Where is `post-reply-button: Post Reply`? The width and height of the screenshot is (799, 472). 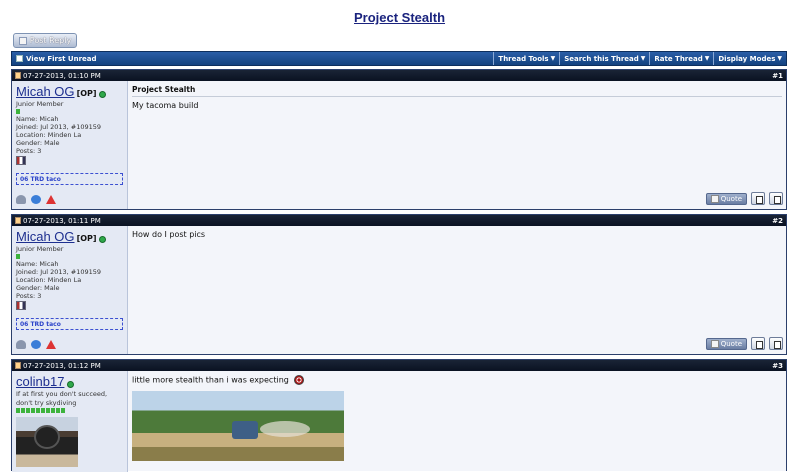 post-reply-button: Post Reply is located at coordinates (45, 40).